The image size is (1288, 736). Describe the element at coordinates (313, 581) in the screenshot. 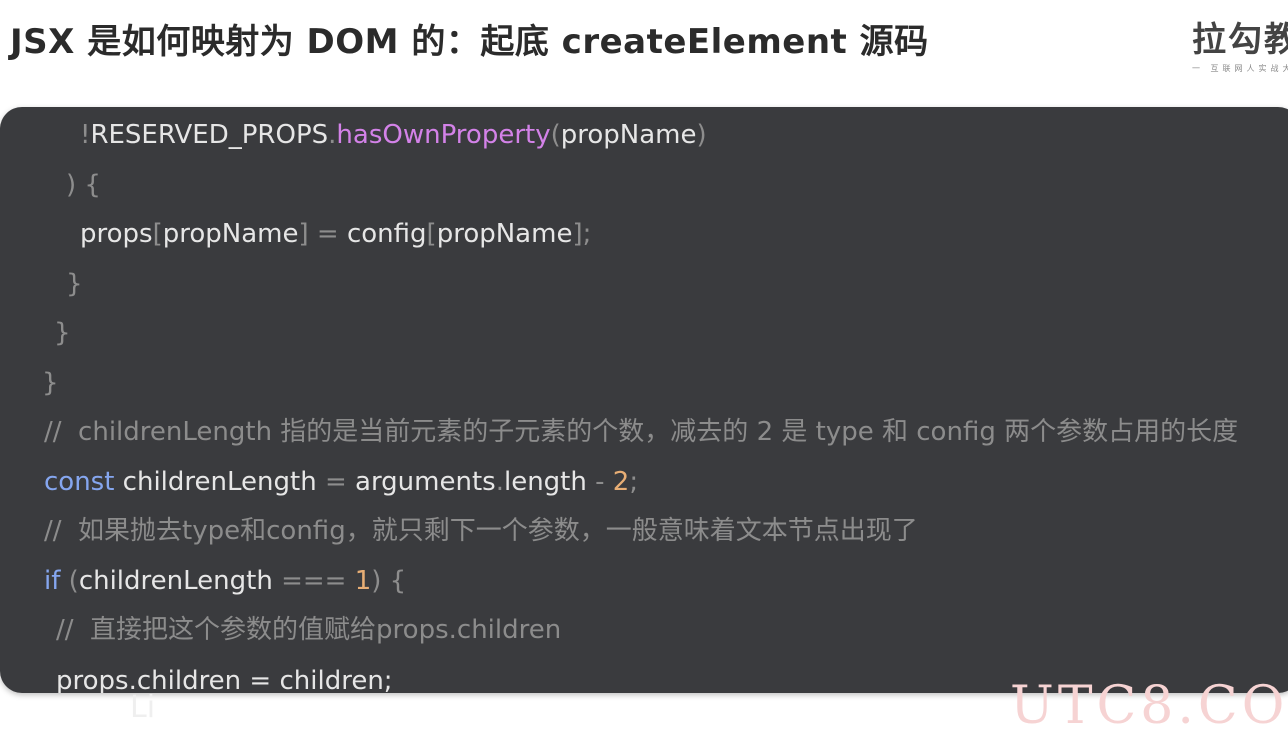

I see `code-token: ===` at that location.